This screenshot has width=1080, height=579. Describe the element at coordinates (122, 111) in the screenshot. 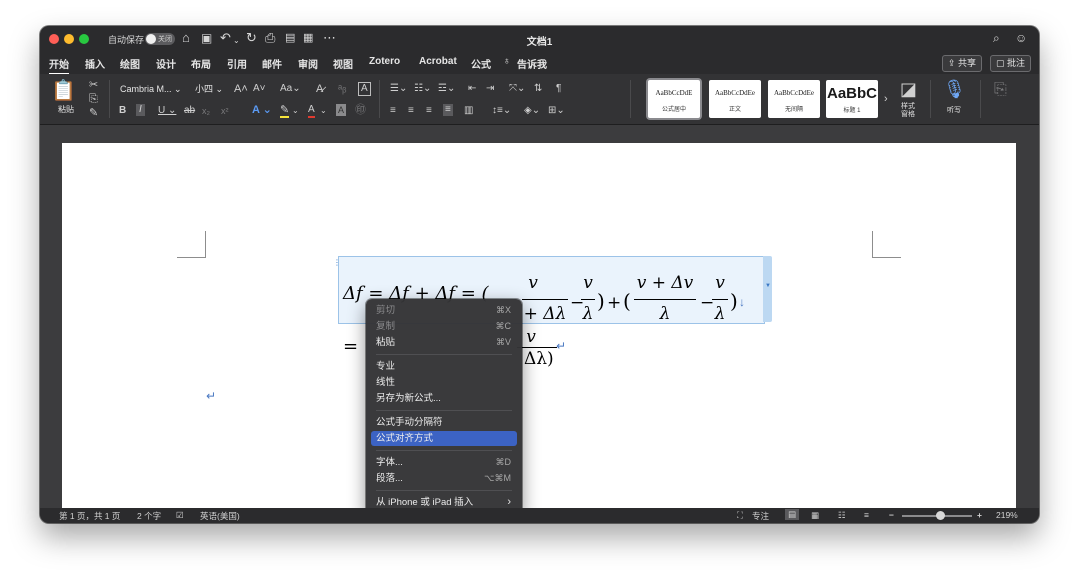

I see `bold-icon: B` at that location.